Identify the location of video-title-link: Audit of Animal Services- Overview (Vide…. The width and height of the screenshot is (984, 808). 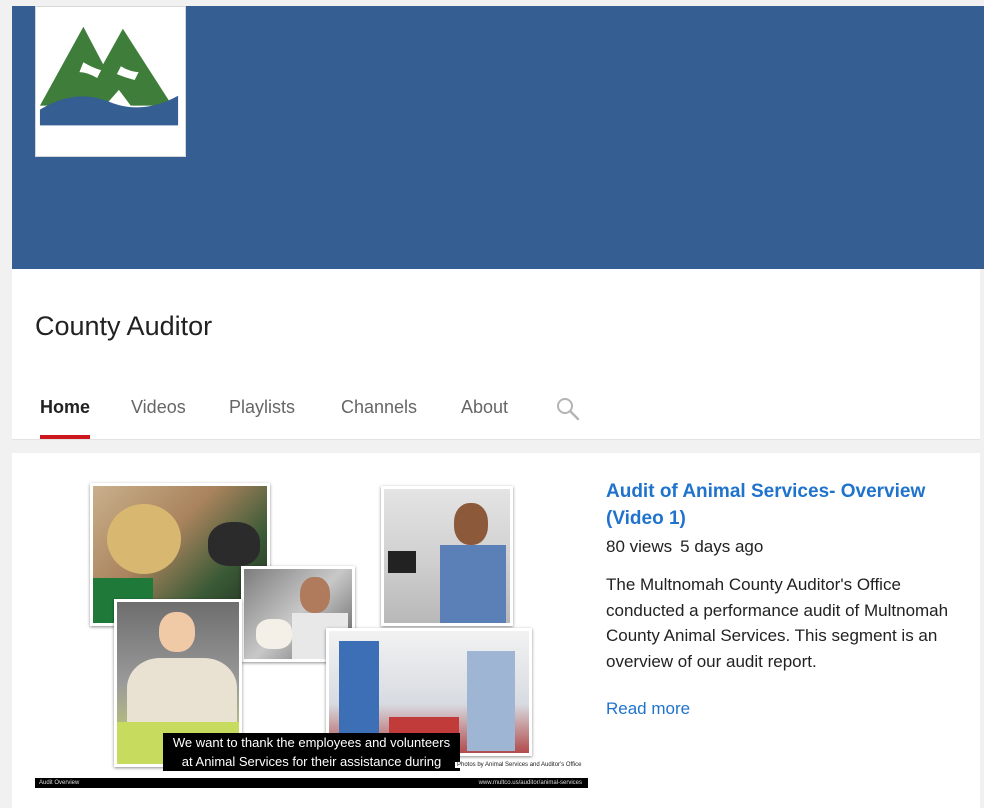
(781, 505).